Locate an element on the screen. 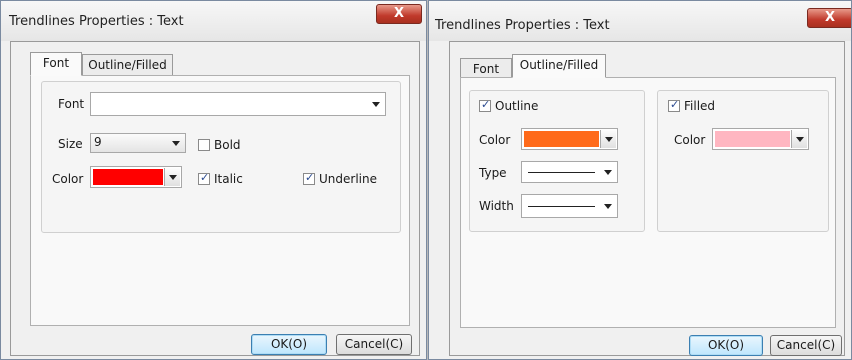 This screenshot has height=360, width=852. outline-label: Outline is located at coordinates (517, 106).